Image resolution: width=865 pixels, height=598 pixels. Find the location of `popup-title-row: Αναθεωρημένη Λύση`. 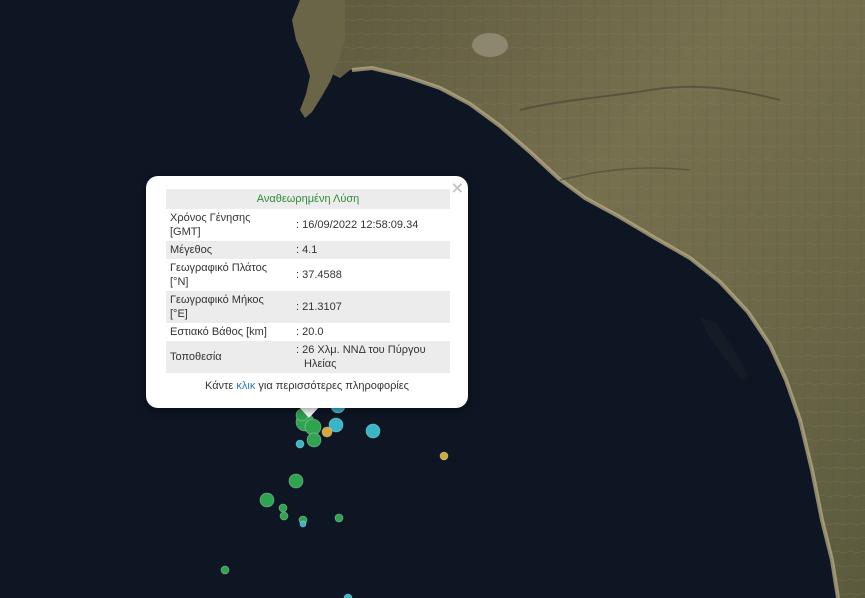

popup-title-row: Αναθεωρημένη Λύση is located at coordinates (308, 199).